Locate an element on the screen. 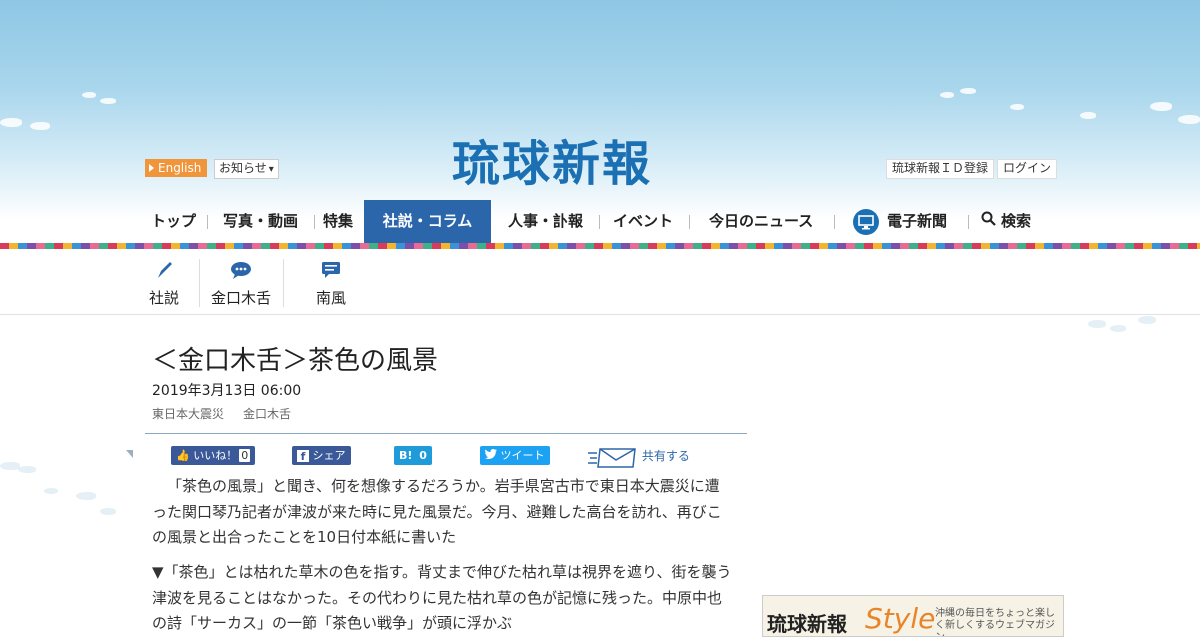 The width and height of the screenshot is (1200, 637). corner-triangle is located at coordinates (129, 454).